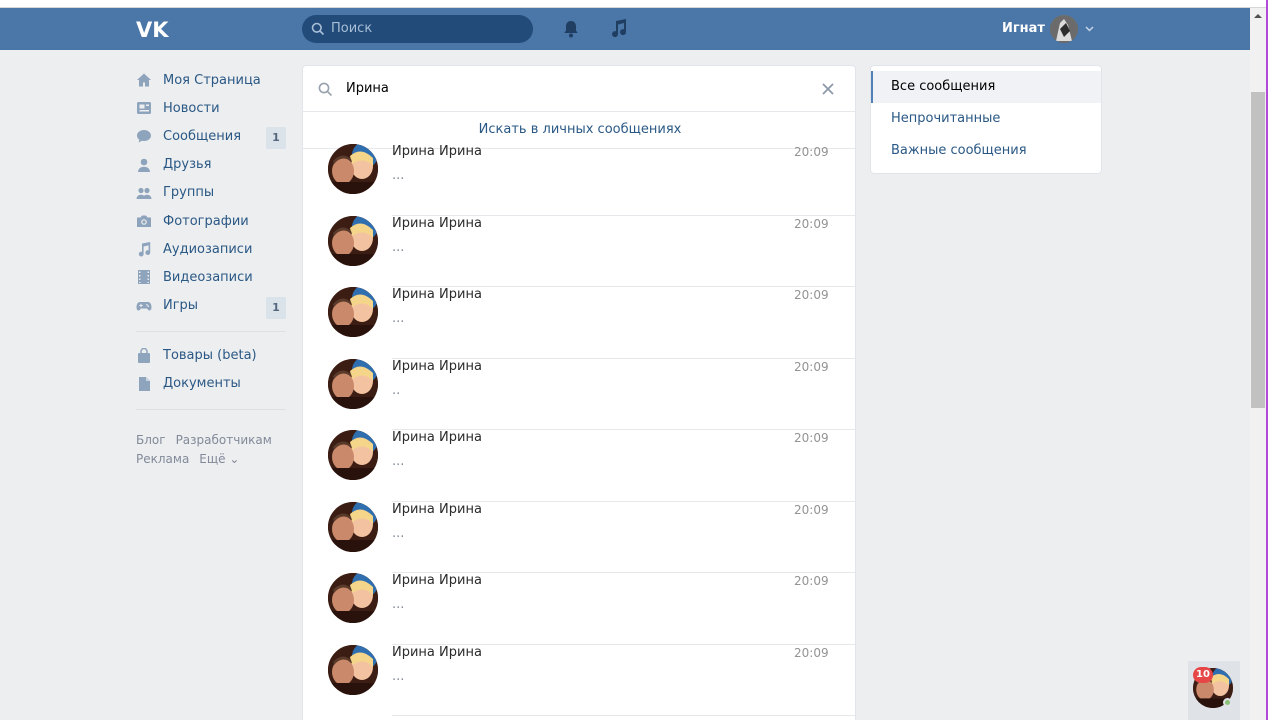 This screenshot has height=720, width=1280. Describe the element at coordinates (828, 89) in the screenshot. I see `close-icon` at that location.